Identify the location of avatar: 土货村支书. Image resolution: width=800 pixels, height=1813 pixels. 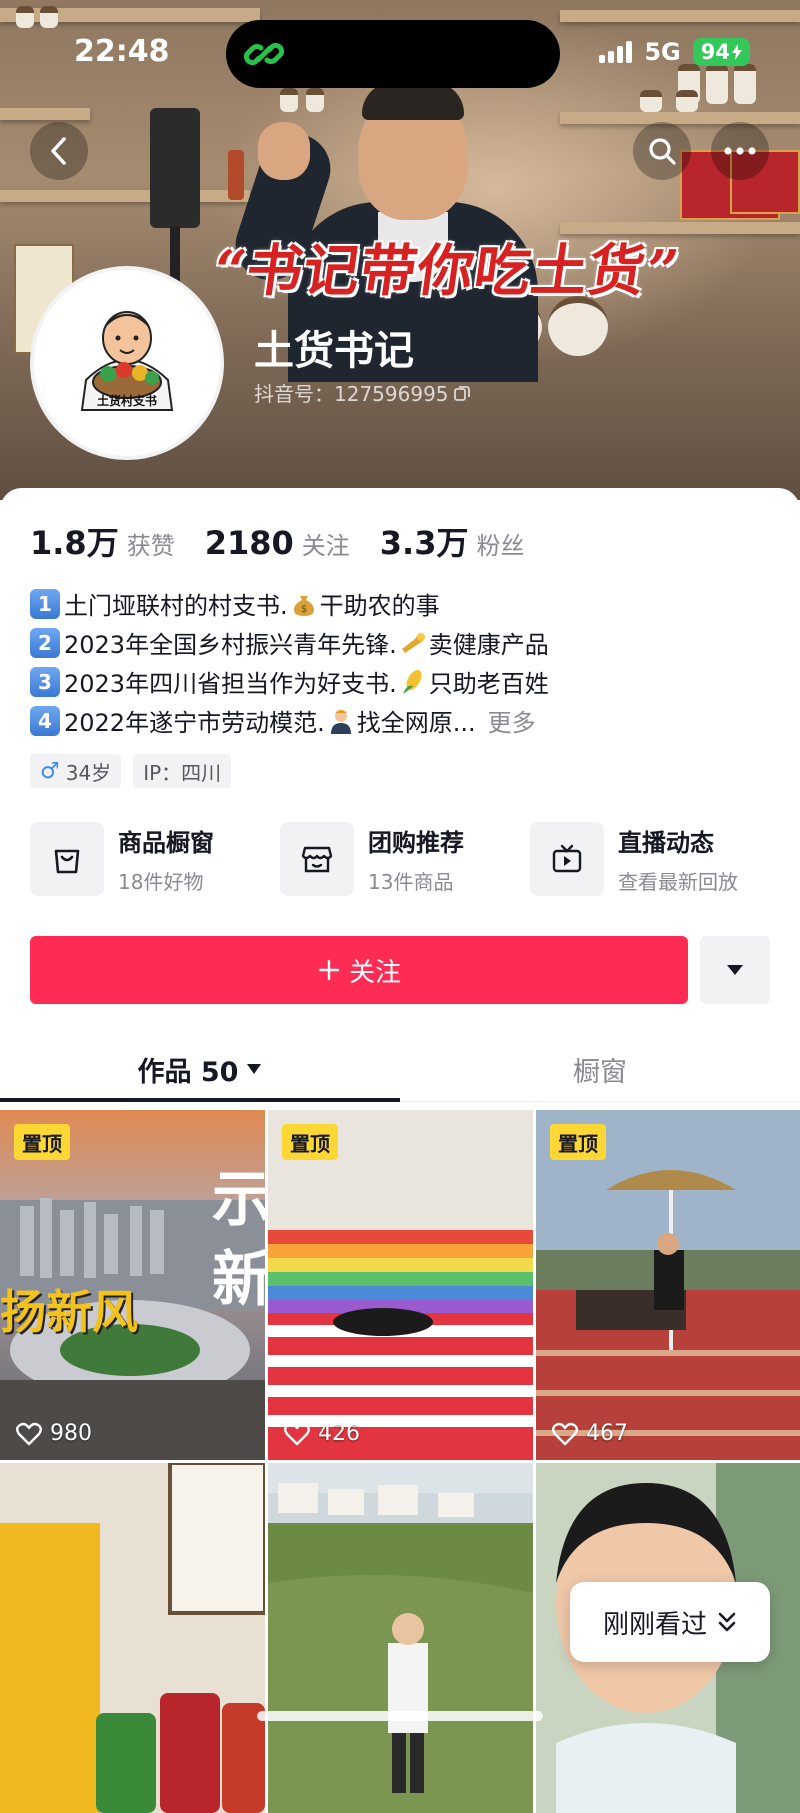
(127, 363).